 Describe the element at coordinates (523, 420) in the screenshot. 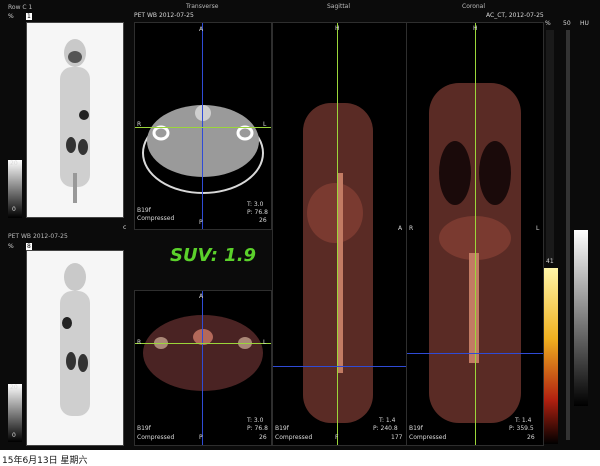

I see `coronal-t: T: 1.4` at that location.